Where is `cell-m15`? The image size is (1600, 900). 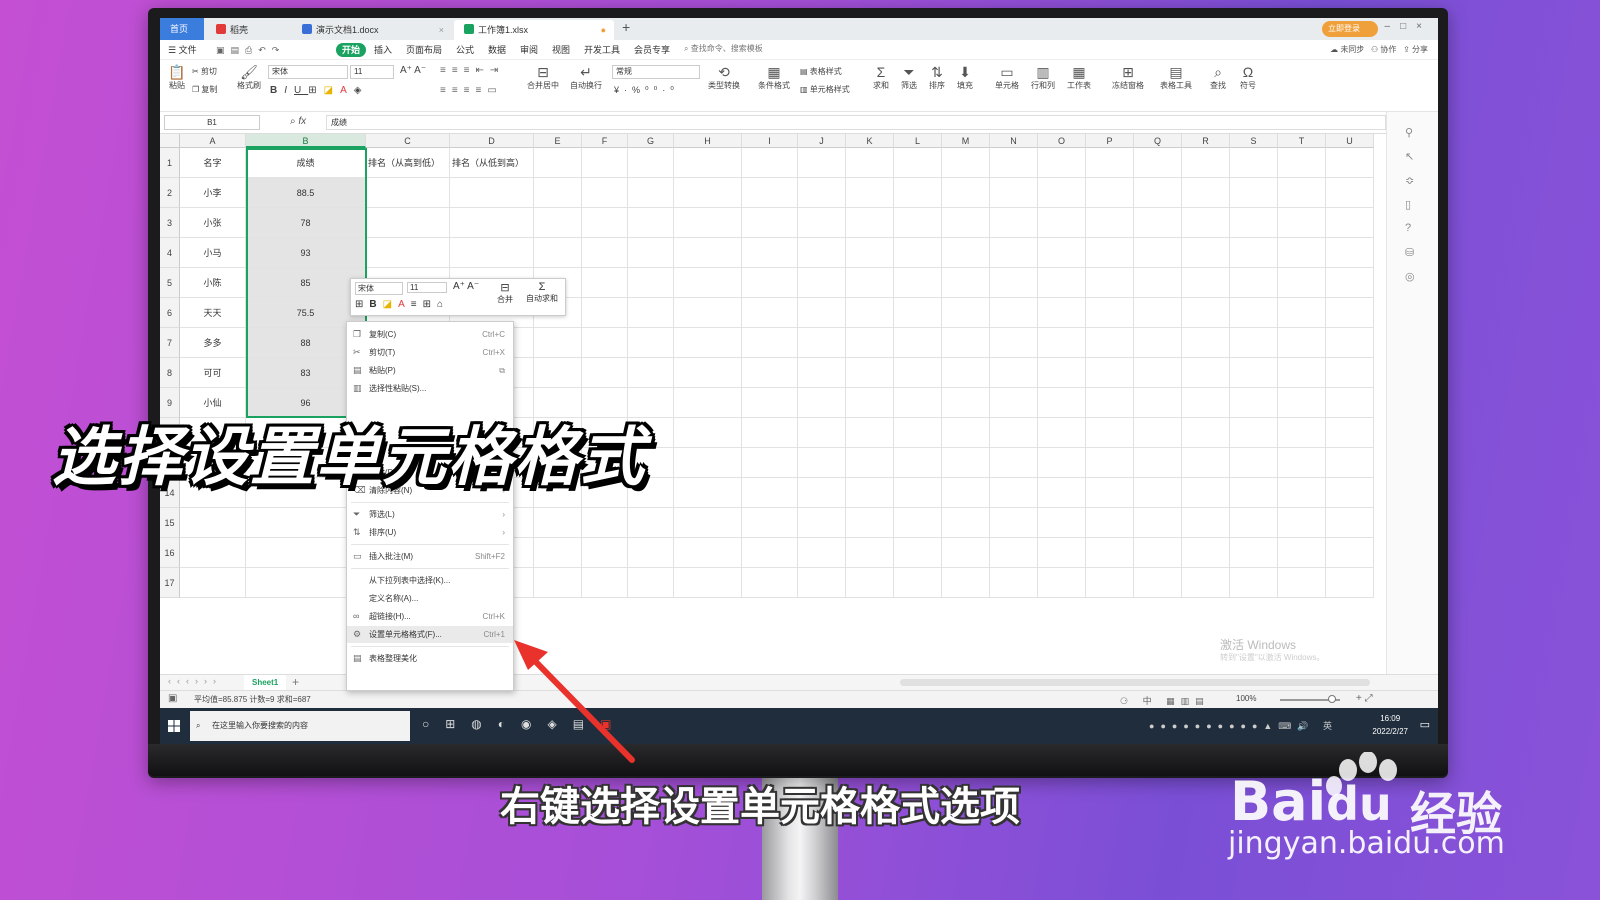
cell-m15 is located at coordinates (966, 523).